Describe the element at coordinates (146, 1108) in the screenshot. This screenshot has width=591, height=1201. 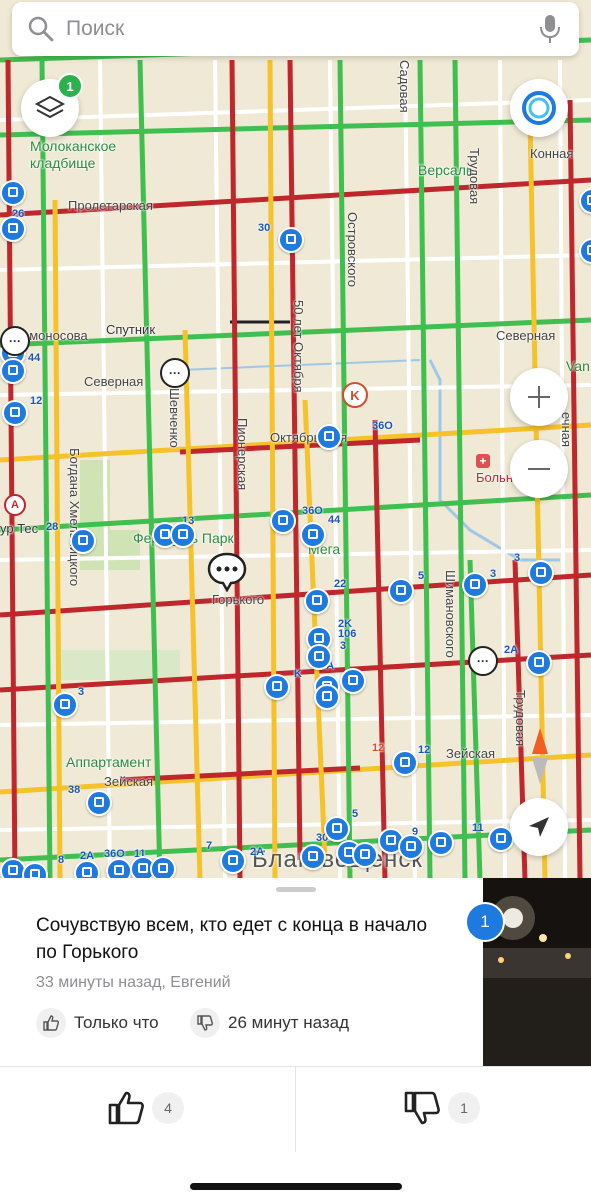
I see `like-button: 4` at that location.